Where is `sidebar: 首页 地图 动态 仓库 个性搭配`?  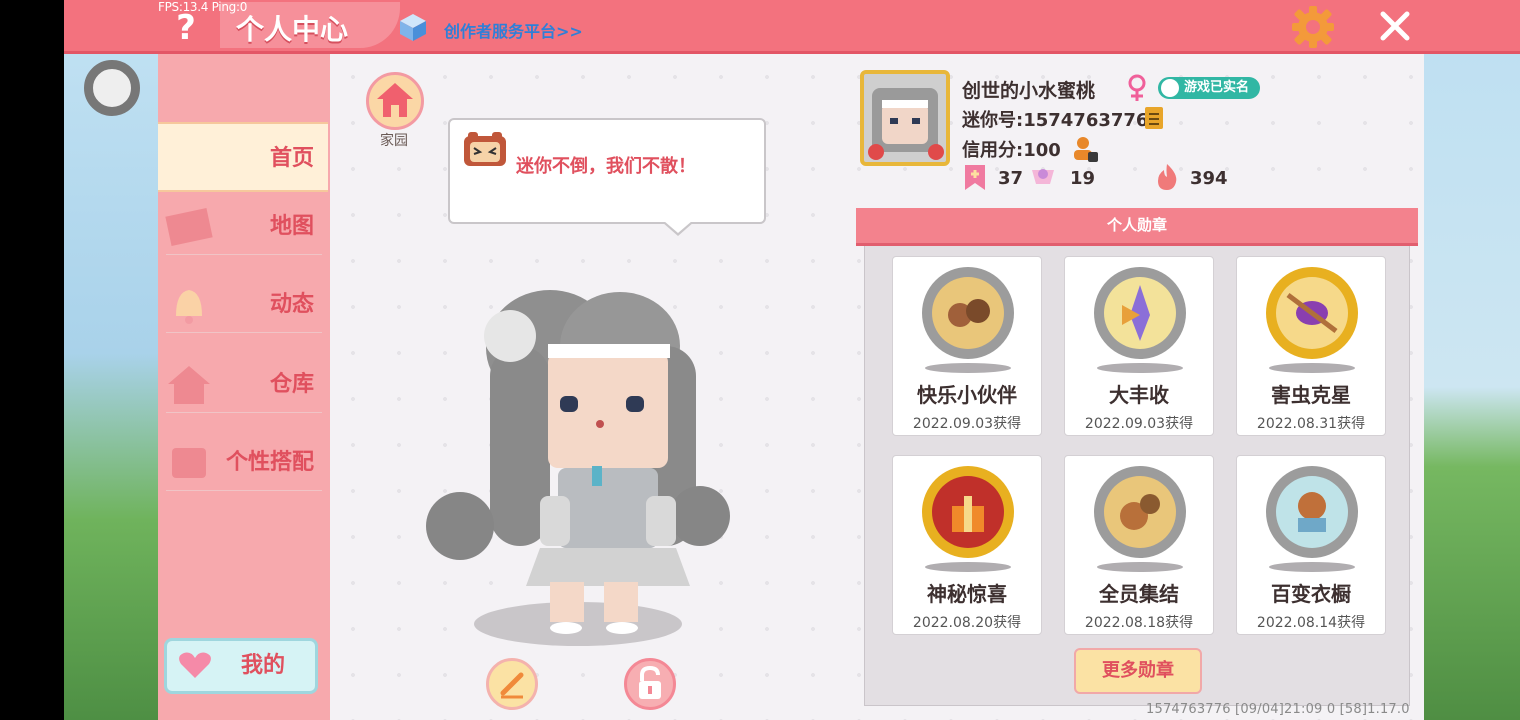 sidebar: 首页 地图 动态 仓库 个性搭配 is located at coordinates (244, 387).